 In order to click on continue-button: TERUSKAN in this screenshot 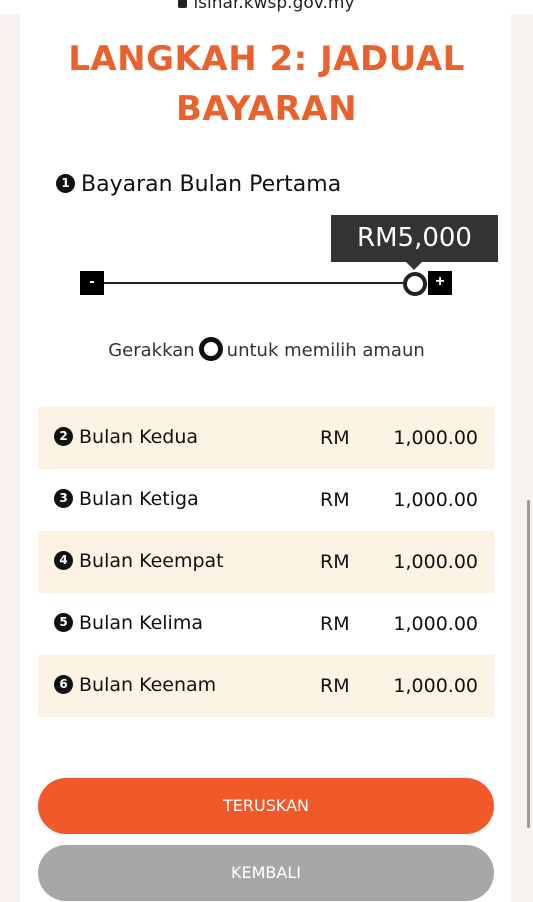, I will do `click(266, 806)`.